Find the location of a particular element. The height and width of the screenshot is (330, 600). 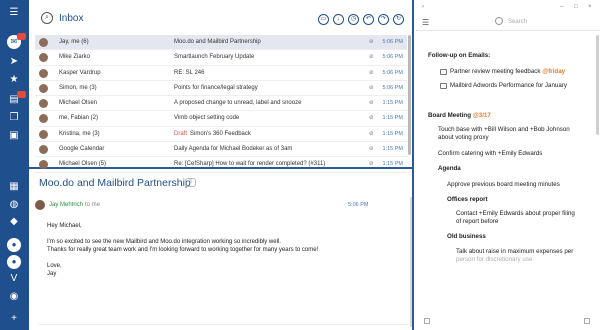

task-item: Confirm catering with +Emily Edwards is located at coordinates (490, 153).